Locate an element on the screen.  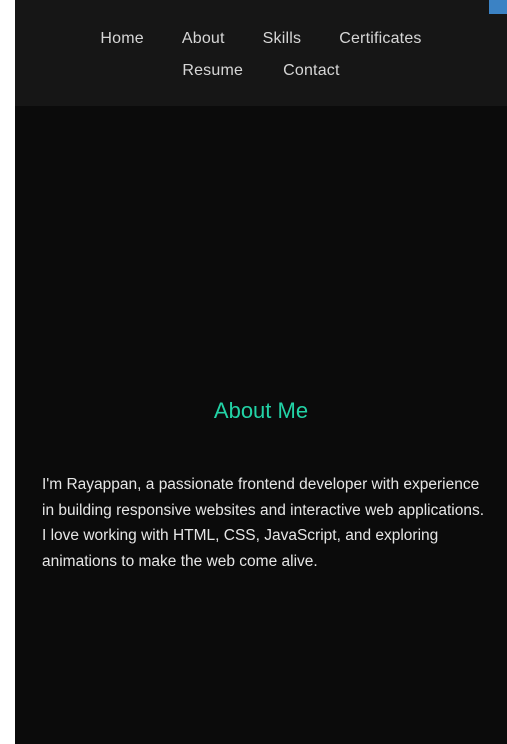
nav-link-skills: Skills is located at coordinates (282, 39).